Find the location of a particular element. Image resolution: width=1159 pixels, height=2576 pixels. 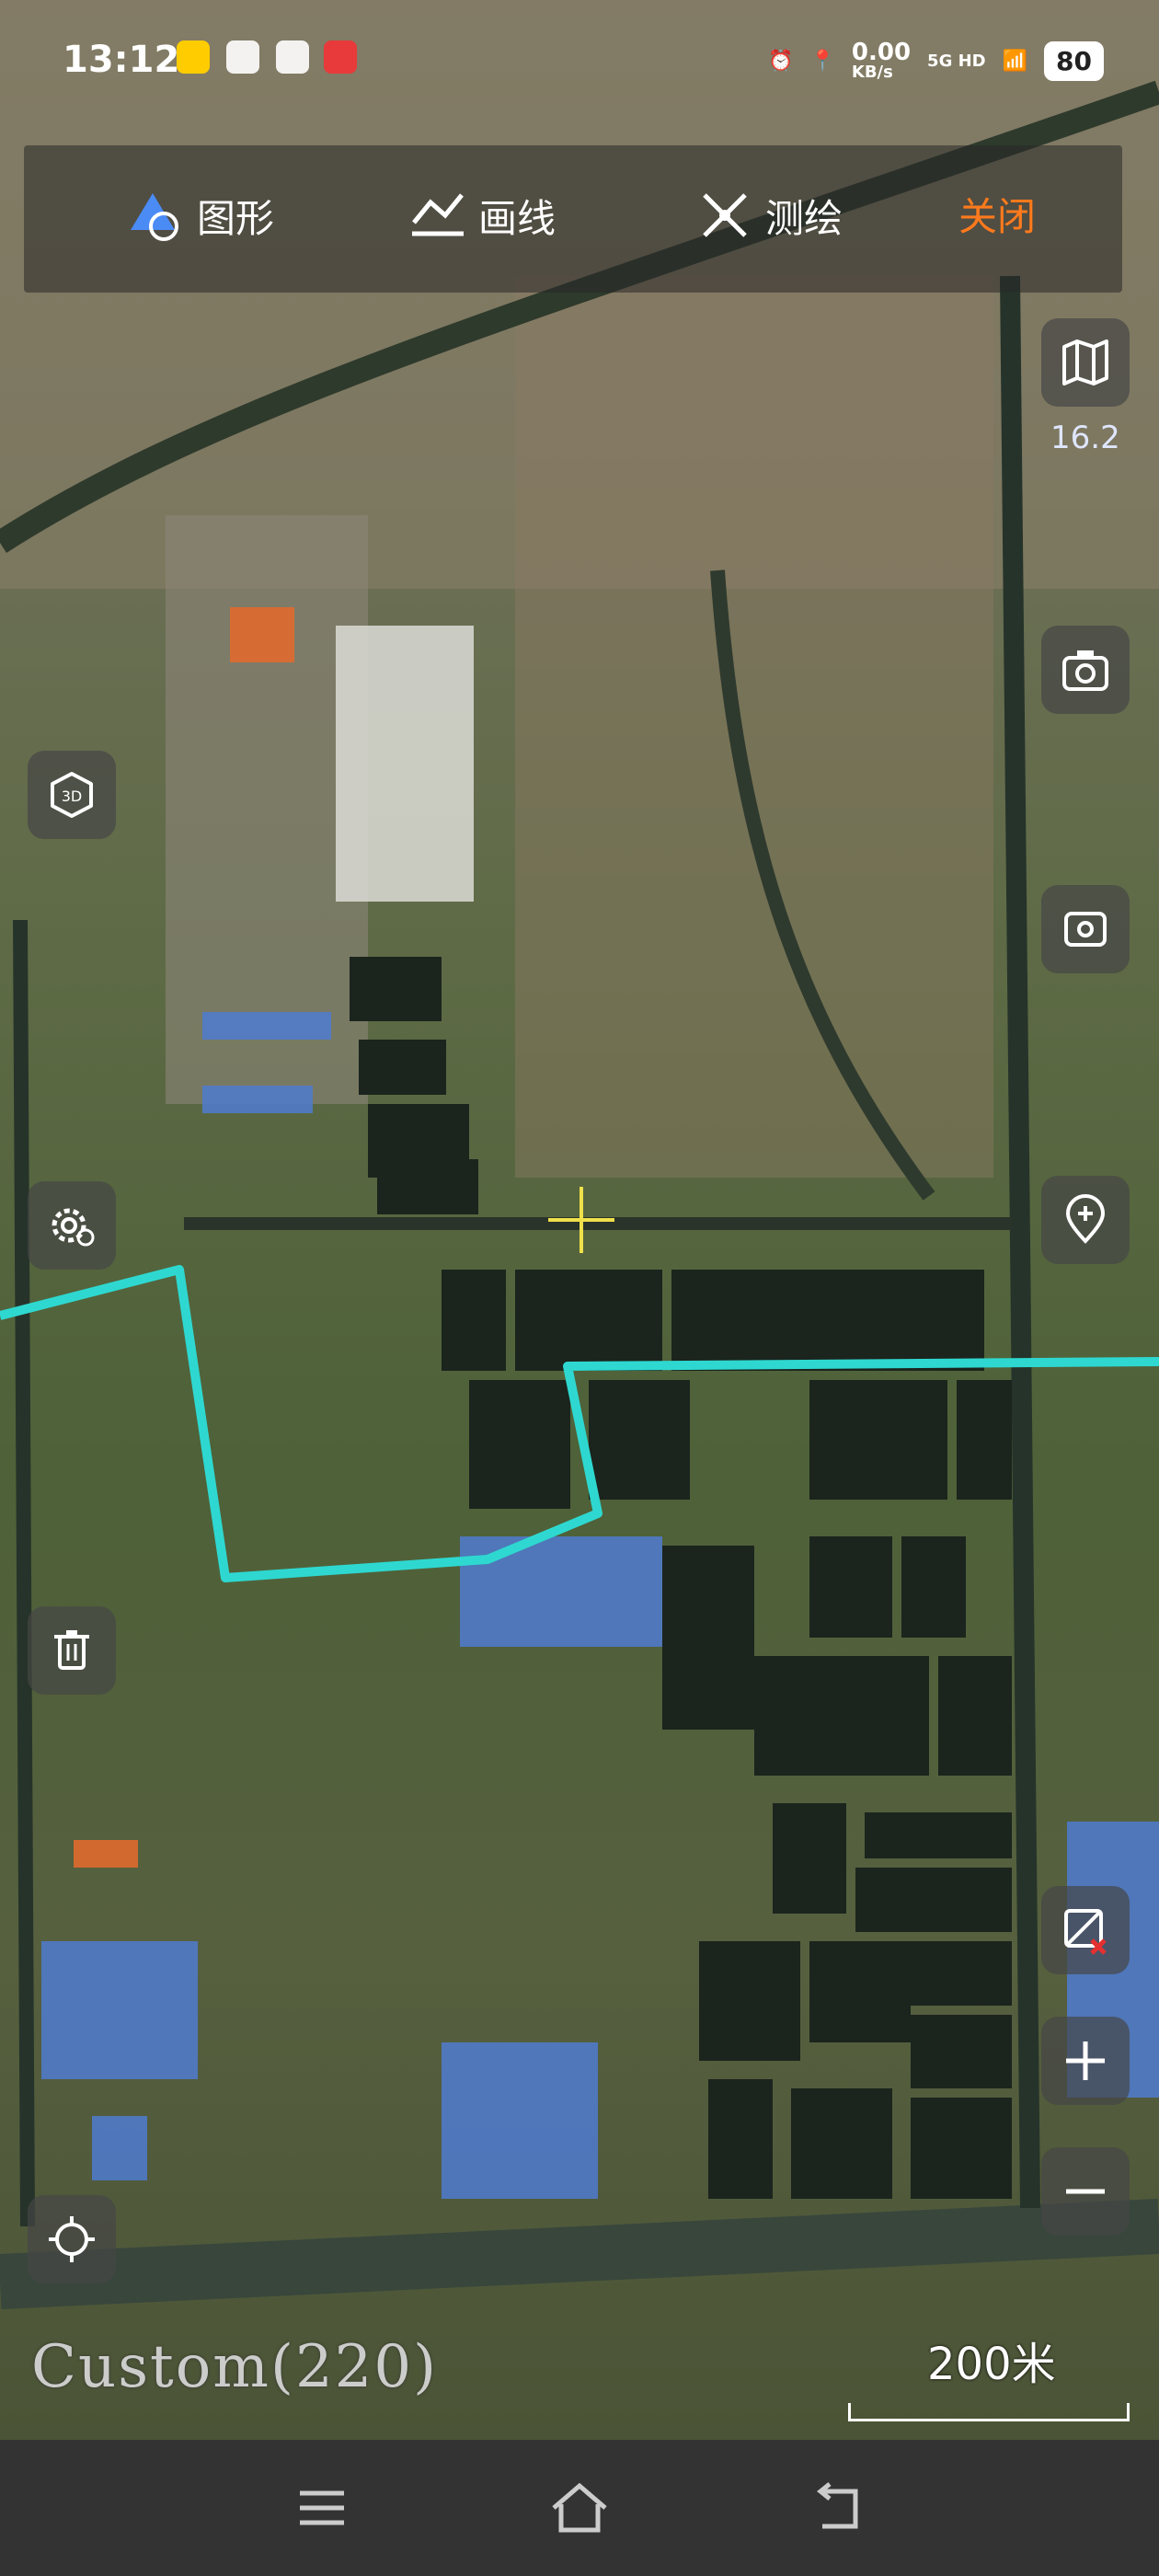

close-label: 关闭 is located at coordinates (997, 216).